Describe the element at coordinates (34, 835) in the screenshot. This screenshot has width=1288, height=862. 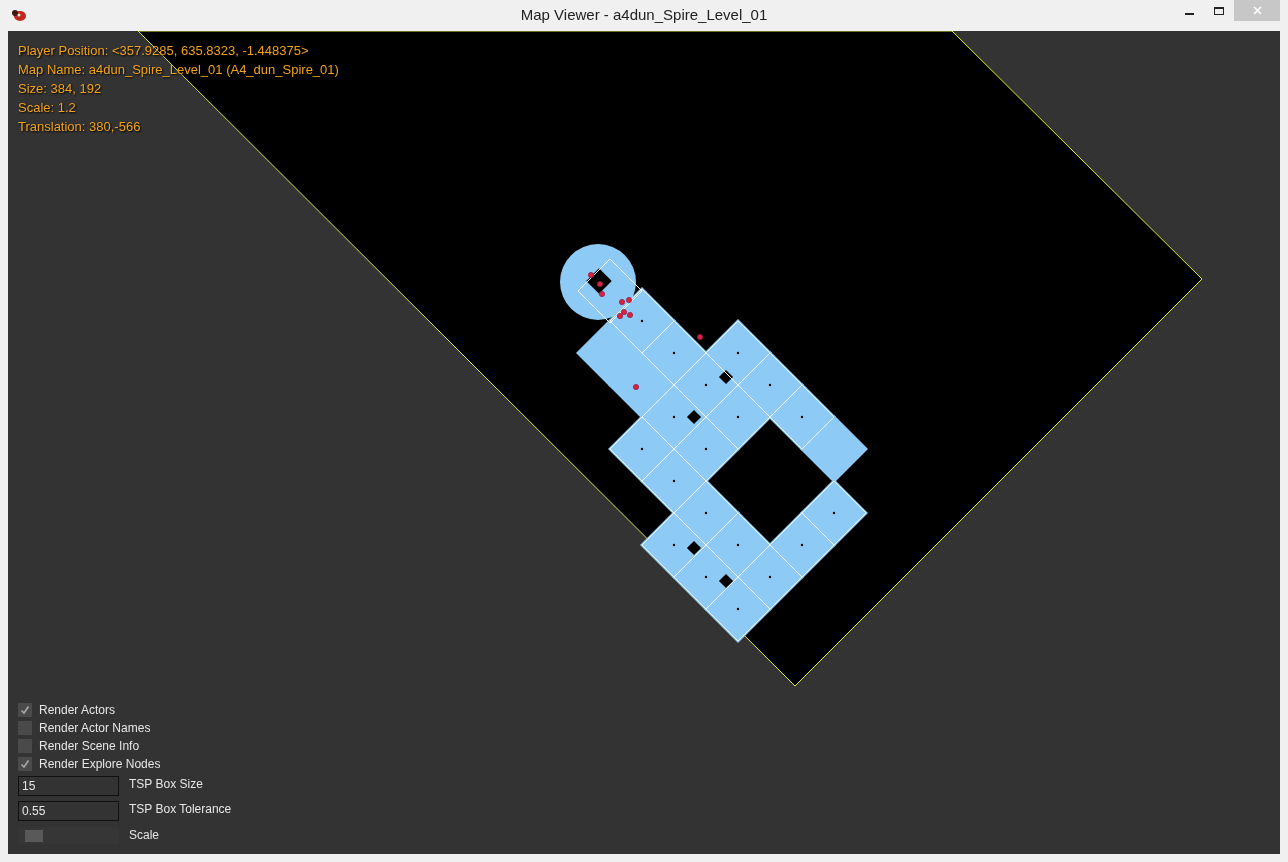
I see `slider-thumb` at that location.